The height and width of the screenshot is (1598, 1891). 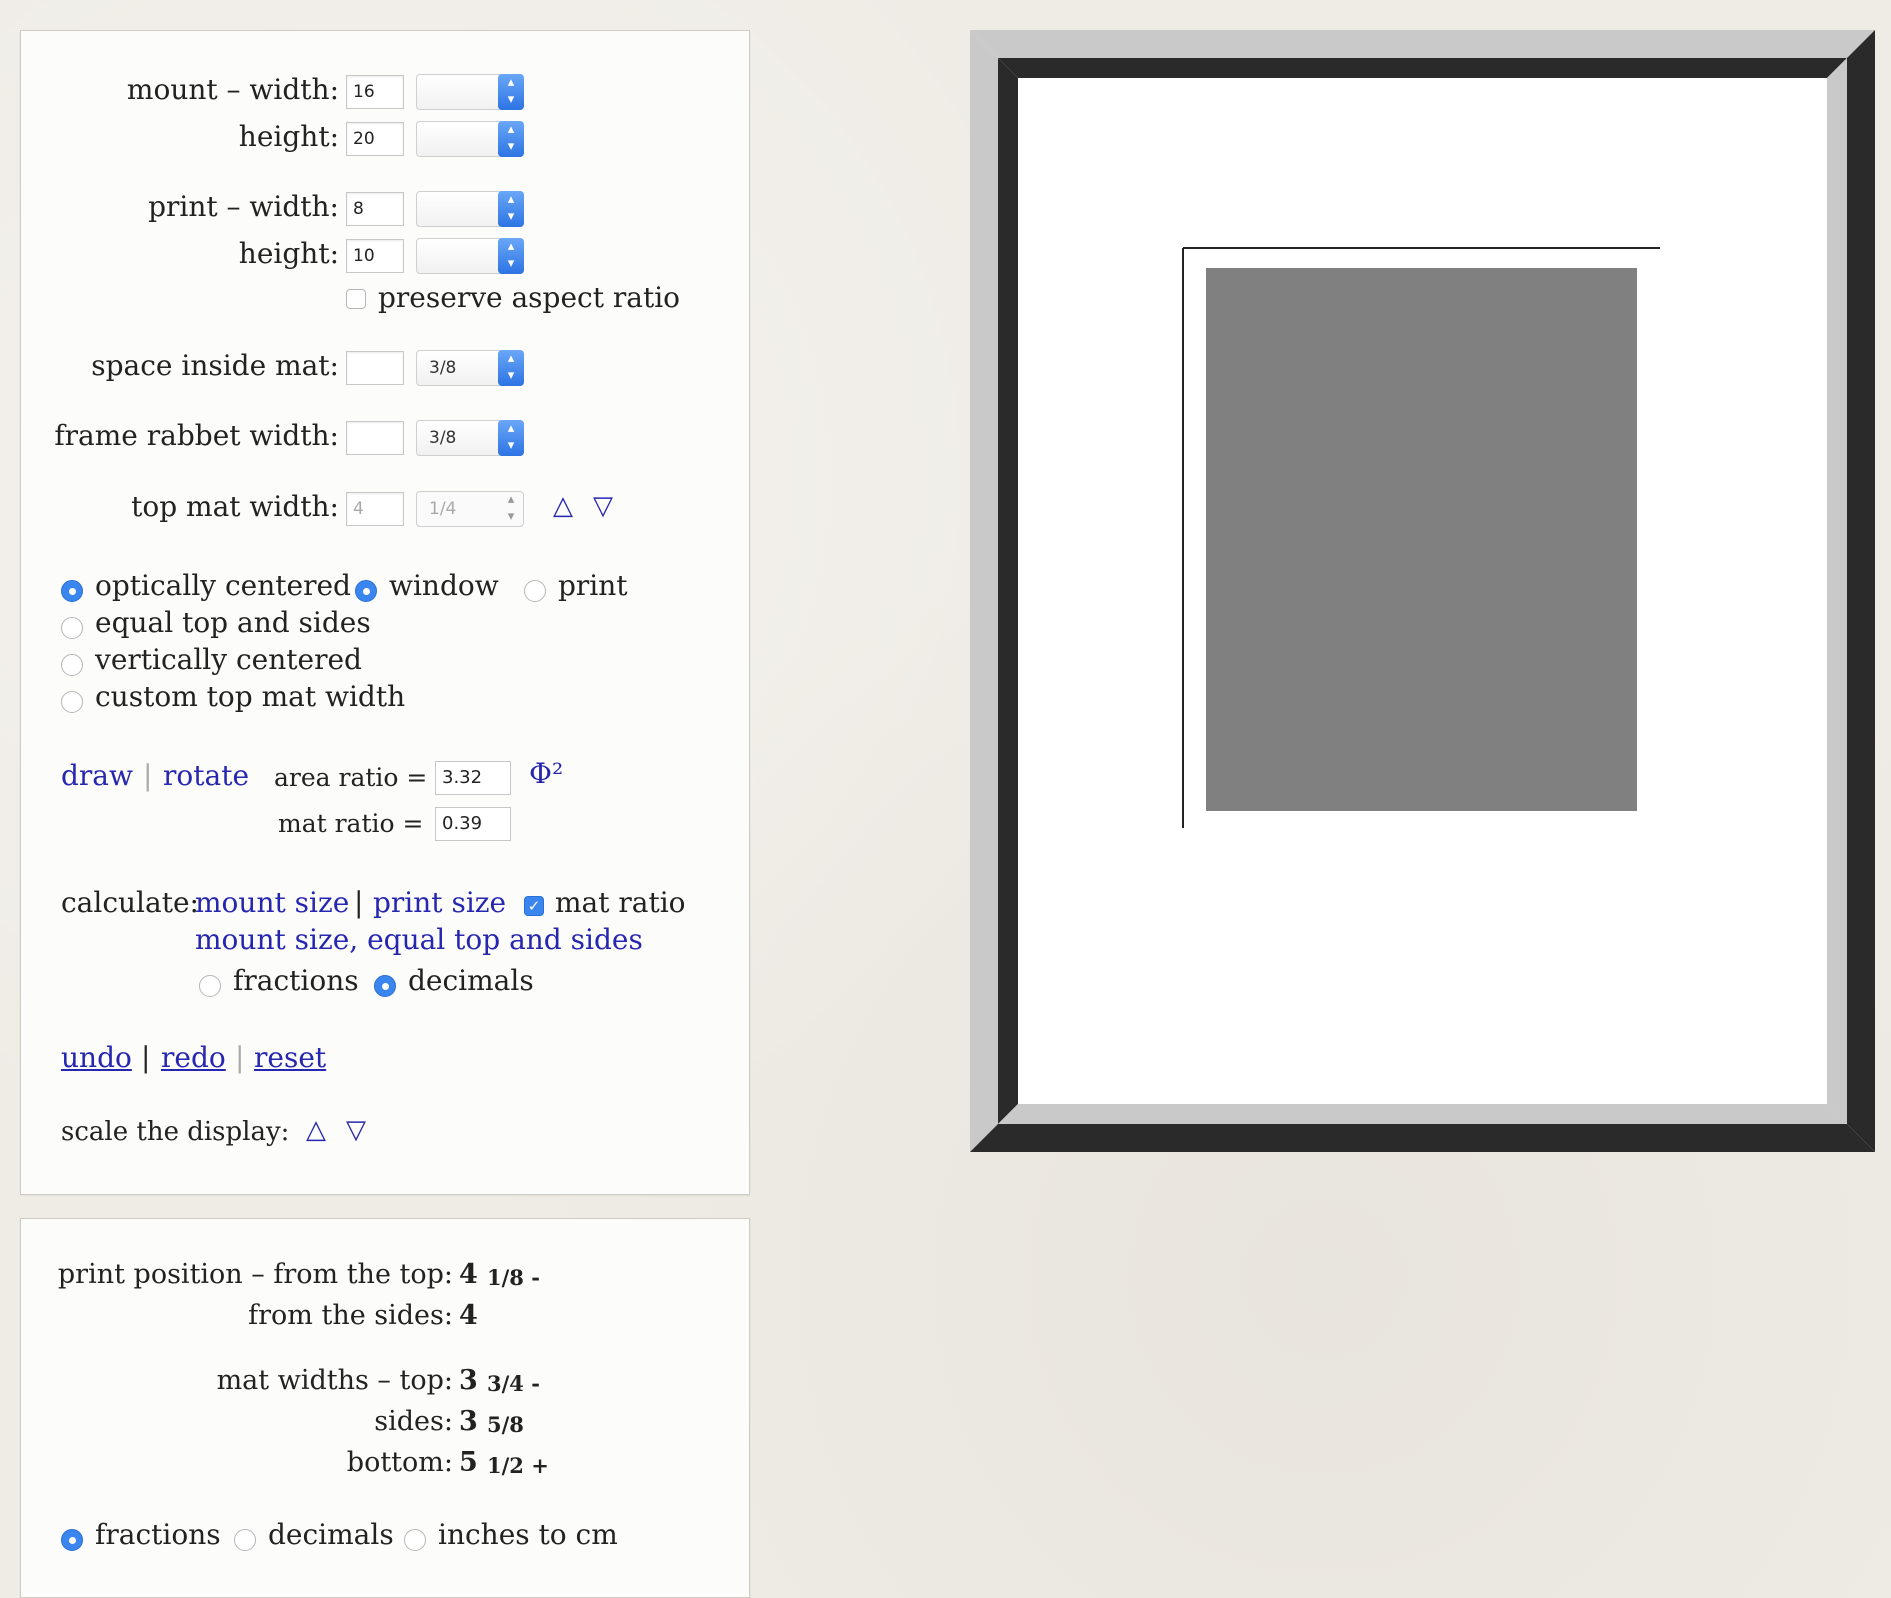 I want to click on print-position-top-fraction: 1/8 -, so click(x=513, y=1277).